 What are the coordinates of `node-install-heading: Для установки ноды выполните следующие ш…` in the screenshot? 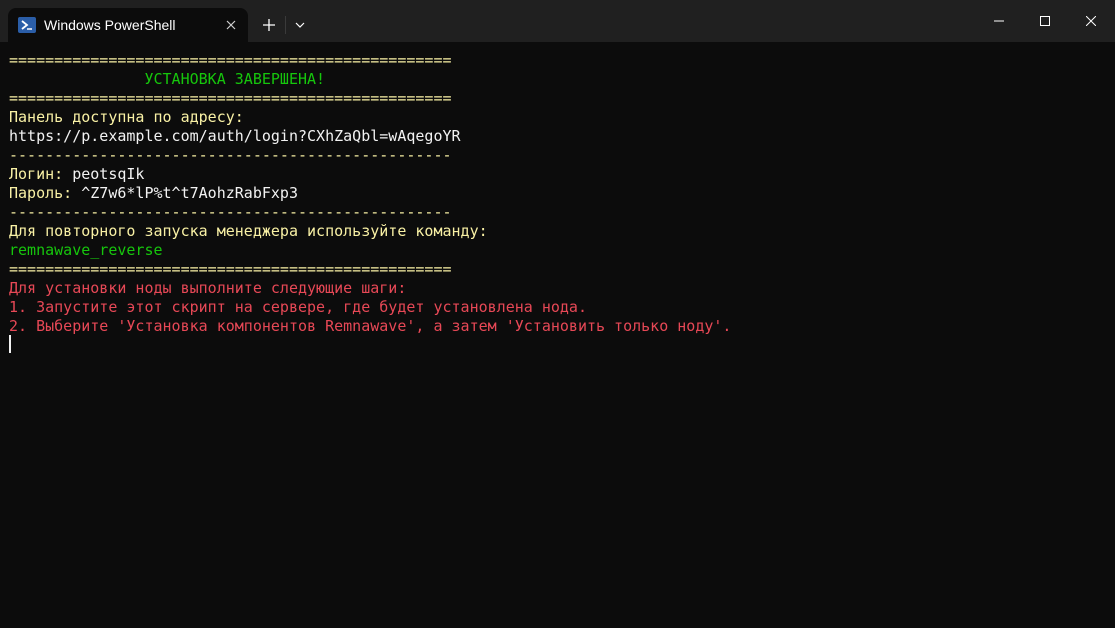 It's located at (208, 288).